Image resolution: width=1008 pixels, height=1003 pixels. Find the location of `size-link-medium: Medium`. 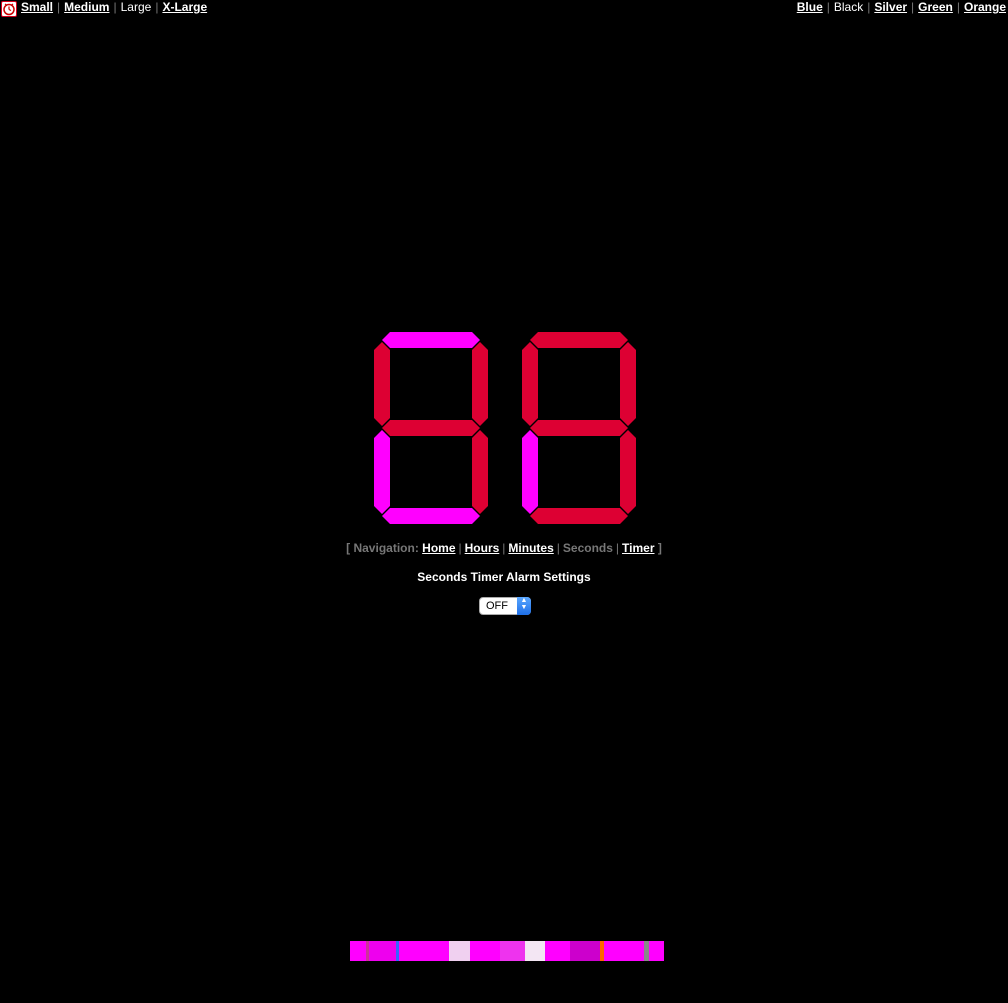

size-link-medium: Medium is located at coordinates (86, 7).